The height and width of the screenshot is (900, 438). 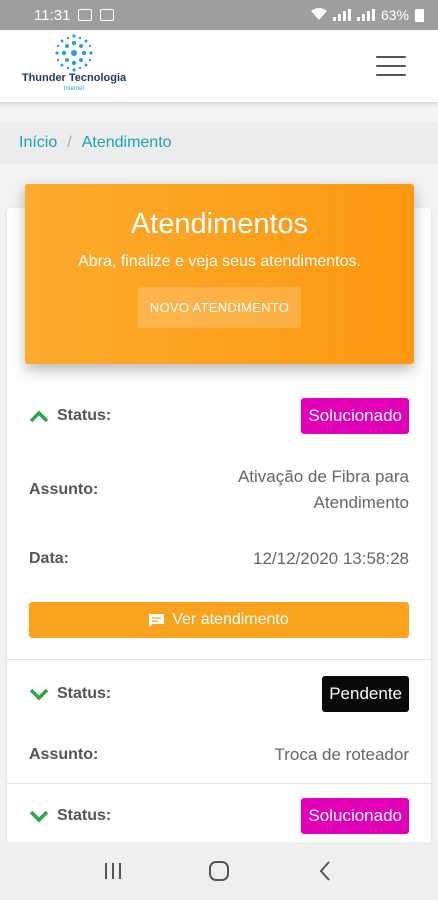 I want to click on home-icon, so click(x=219, y=871).